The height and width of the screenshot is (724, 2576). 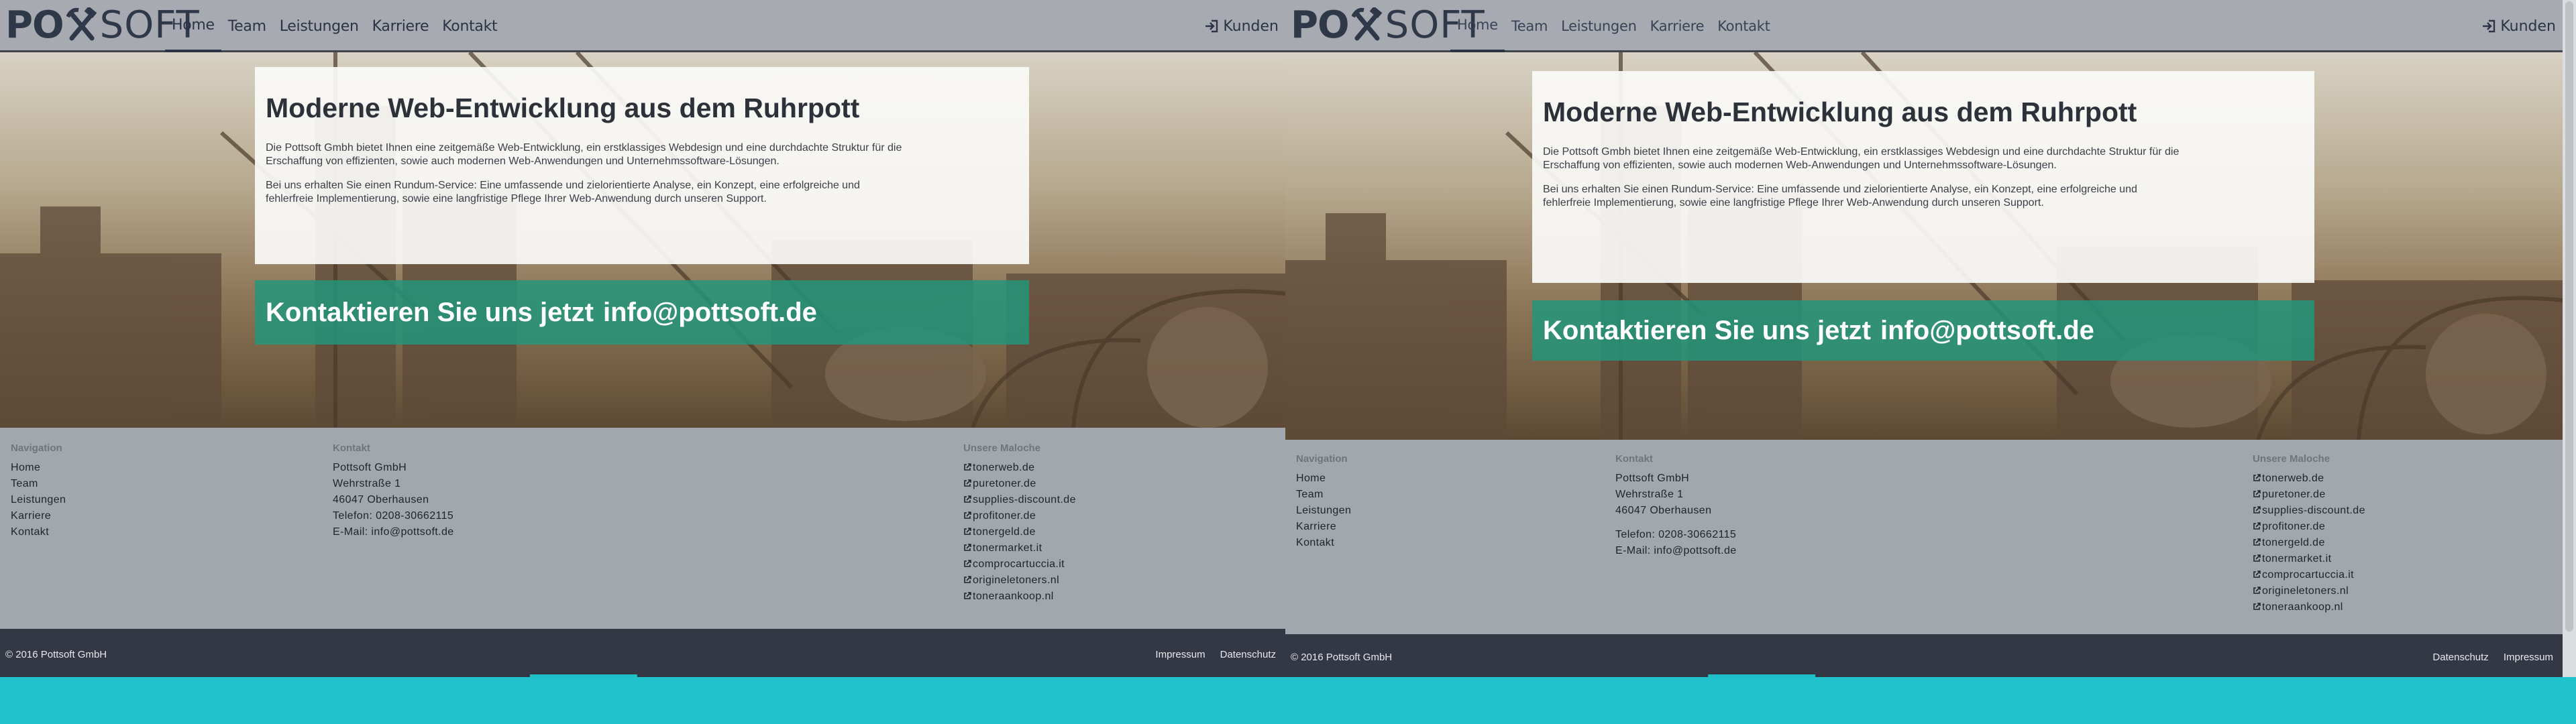 What do you see at coordinates (1840, 112) in the screenshot?
I see `hero-title: Moderne Web-Entwicklung aus dem Ruhrpott` at bounding box center [1840, 112].